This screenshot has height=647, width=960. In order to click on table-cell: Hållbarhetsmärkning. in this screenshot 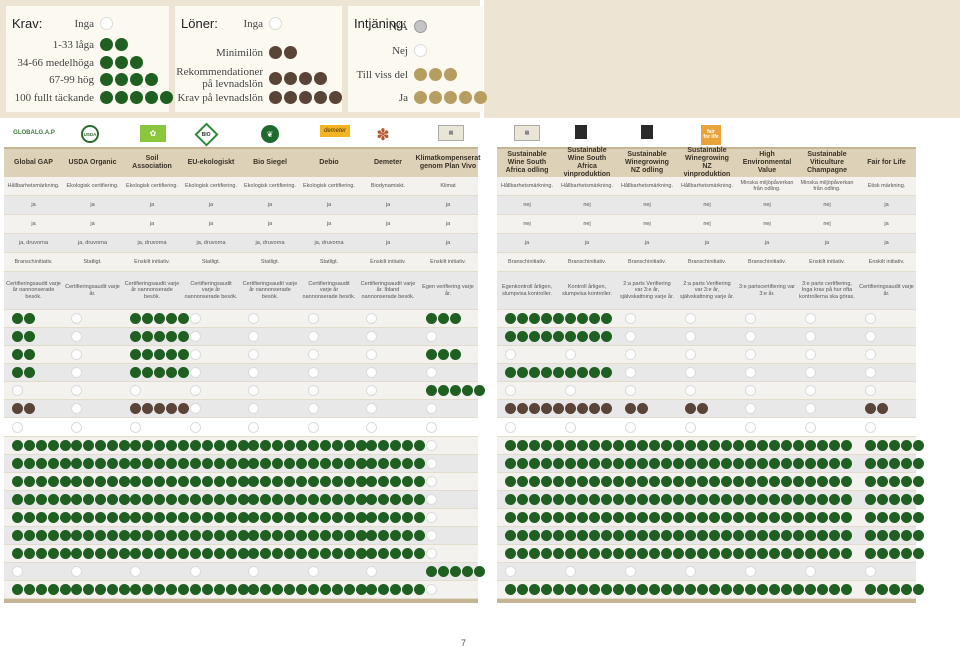, I will do `click(527, 185)`.